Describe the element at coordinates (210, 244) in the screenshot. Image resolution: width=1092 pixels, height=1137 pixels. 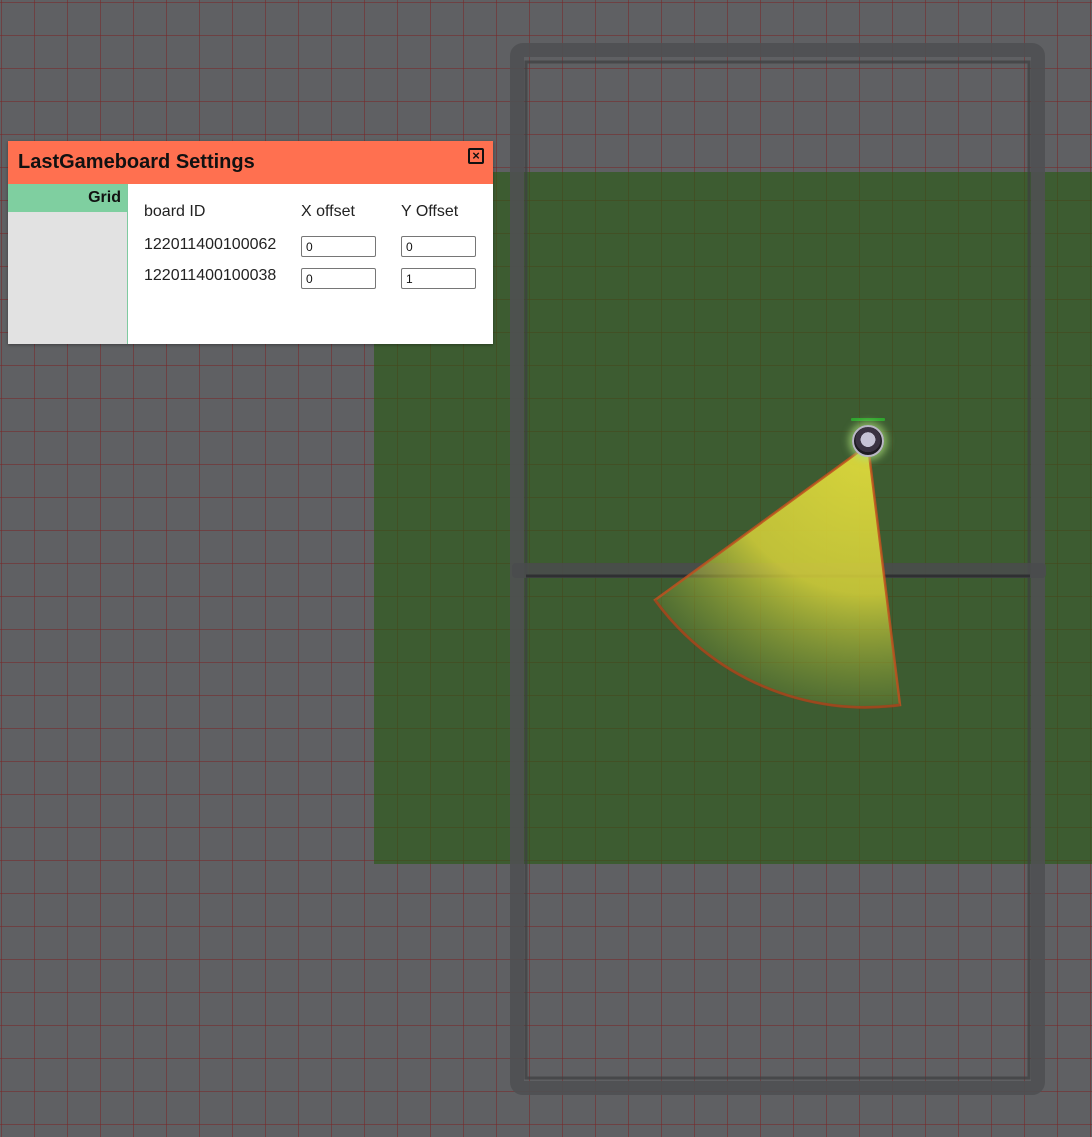
I see `board-id-cell: 122011400100062` at that location.